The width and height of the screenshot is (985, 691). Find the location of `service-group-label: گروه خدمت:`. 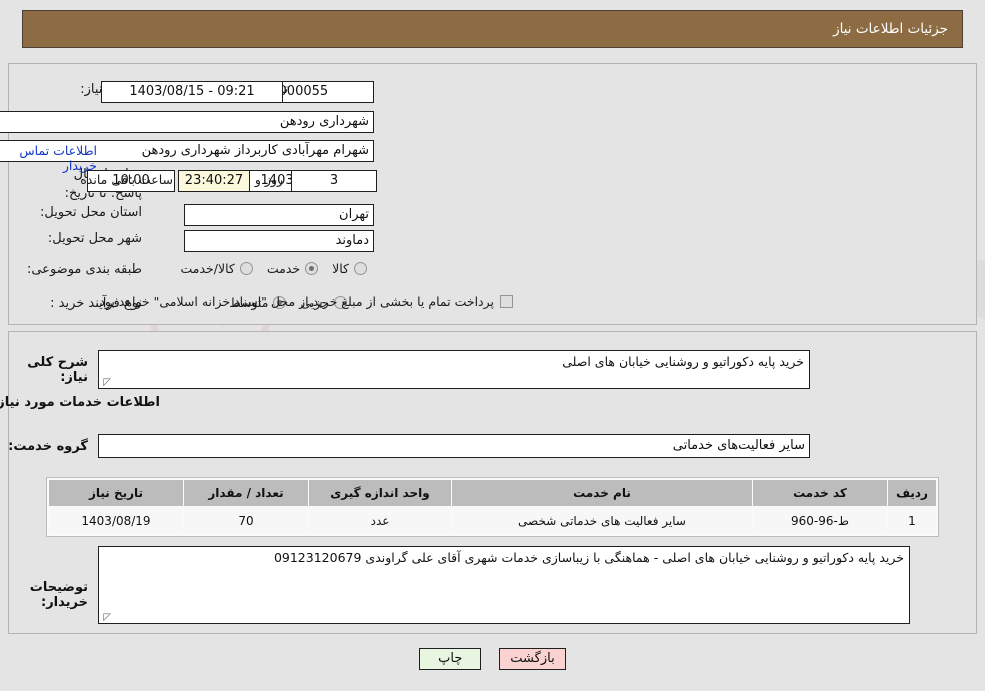

service-group-label: گروه خدمت: is located at coordinates (48, 446).